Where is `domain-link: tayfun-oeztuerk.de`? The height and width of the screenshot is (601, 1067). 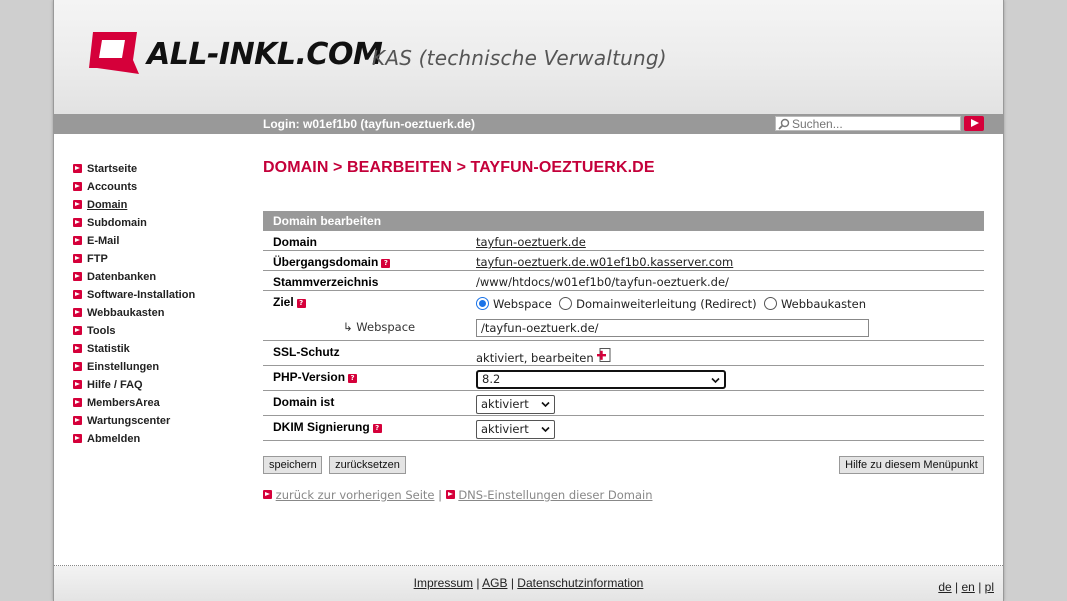
domain-link: tayfun-oeztuerk.de is located at coordinates (531, 242).